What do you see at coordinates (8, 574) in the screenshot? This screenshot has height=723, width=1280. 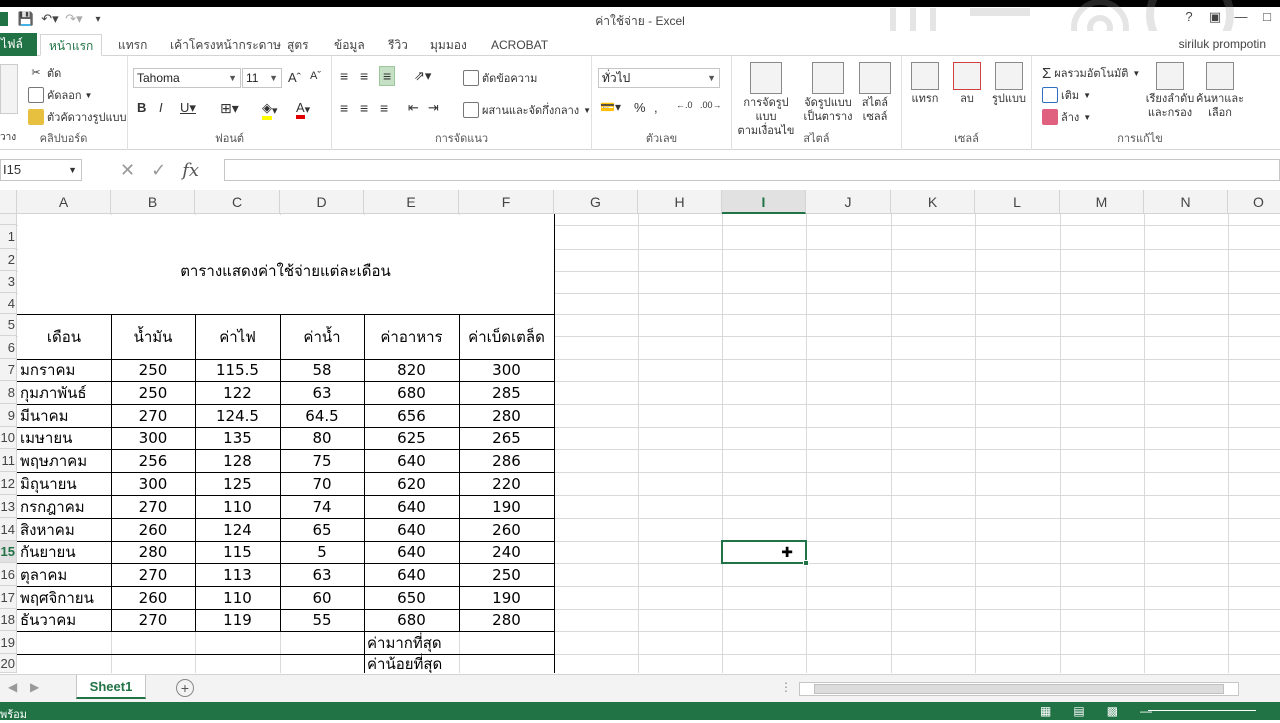 I see `row-header-16: 16` at bounding box center [8, 574].